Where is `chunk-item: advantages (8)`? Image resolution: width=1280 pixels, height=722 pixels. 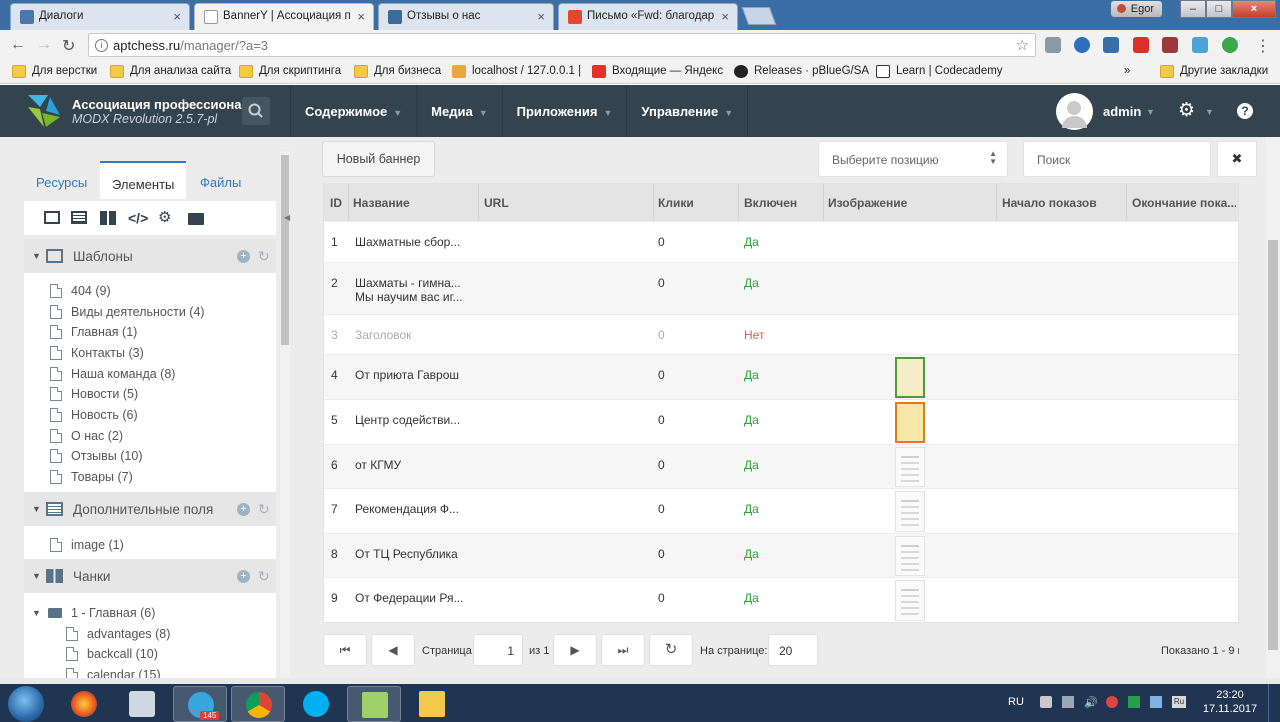
chunk-item: advantages (8) is located at coordinates (117, 634).